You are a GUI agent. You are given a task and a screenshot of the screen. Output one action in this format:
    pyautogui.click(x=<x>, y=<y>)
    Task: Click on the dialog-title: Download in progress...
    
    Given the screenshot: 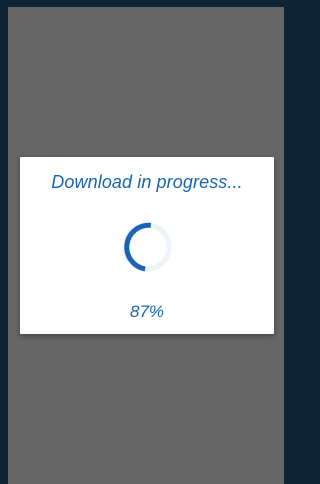 What is the action you would take?
    pyautogui.click(x=147, y=182)
    